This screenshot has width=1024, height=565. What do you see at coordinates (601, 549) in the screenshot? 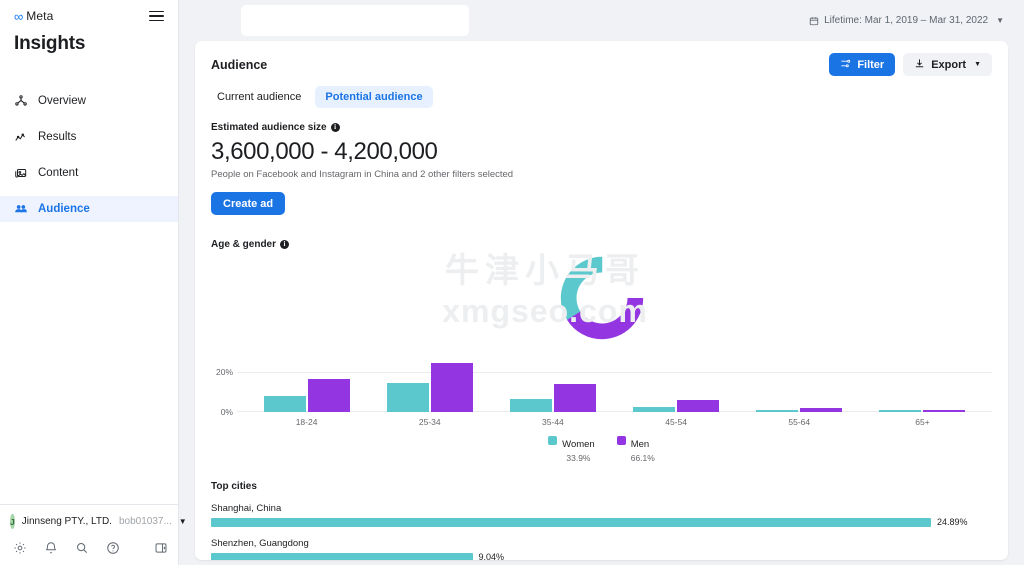
I see `city-row: Shenzhen, Guangdong 9.04%` at bounding box center [601, 549].